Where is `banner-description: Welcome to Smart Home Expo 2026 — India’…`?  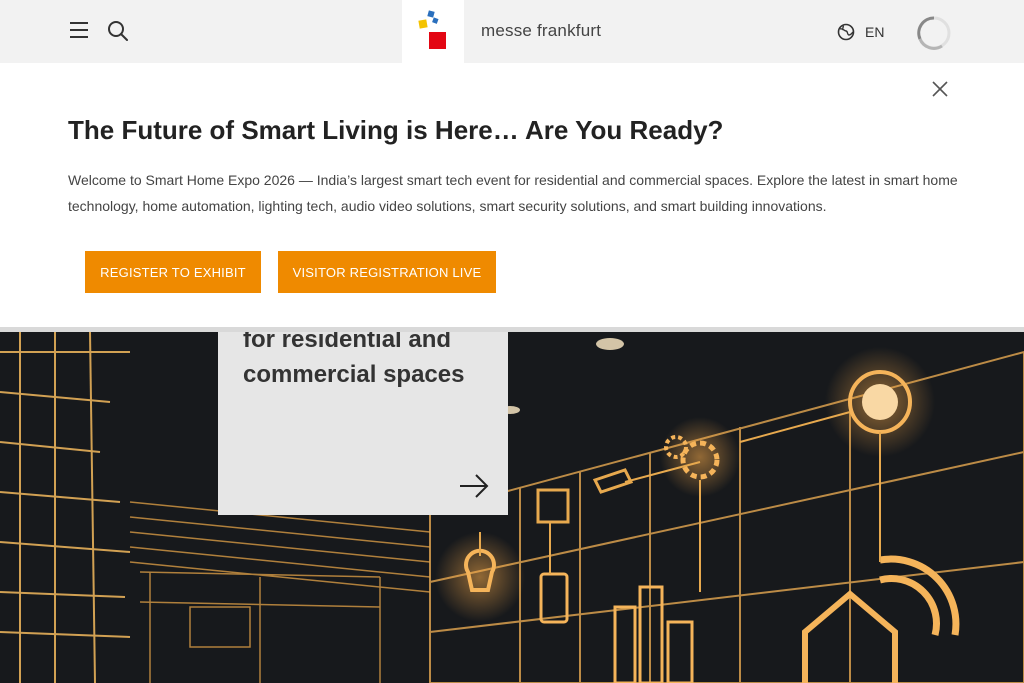
banner-description: Welcome to Smart Home Expo 2026 — India’… is located at coordinates (513, 193).